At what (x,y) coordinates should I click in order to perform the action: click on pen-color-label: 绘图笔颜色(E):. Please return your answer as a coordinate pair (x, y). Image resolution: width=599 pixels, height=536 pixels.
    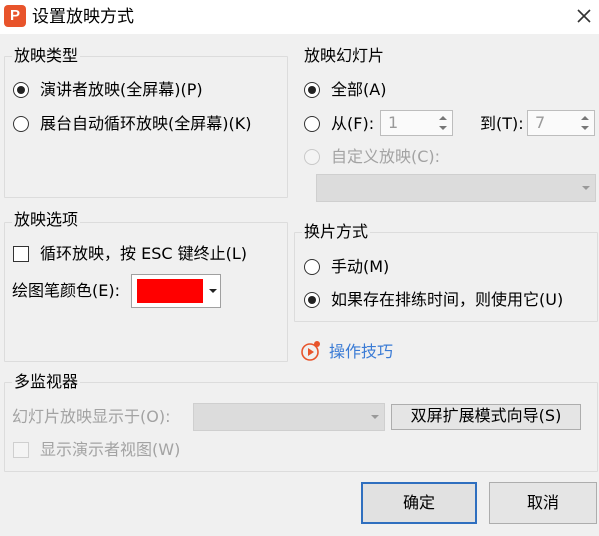
    Looking at the image, I should click on (66, 290).